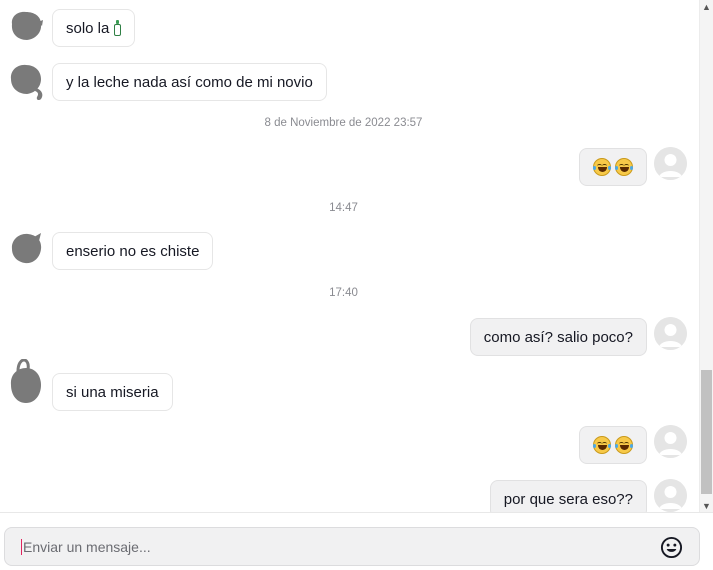  Describe the element at coordinates (118, 28) in the screenshot. I see `milk-bottle-icon` at that location.